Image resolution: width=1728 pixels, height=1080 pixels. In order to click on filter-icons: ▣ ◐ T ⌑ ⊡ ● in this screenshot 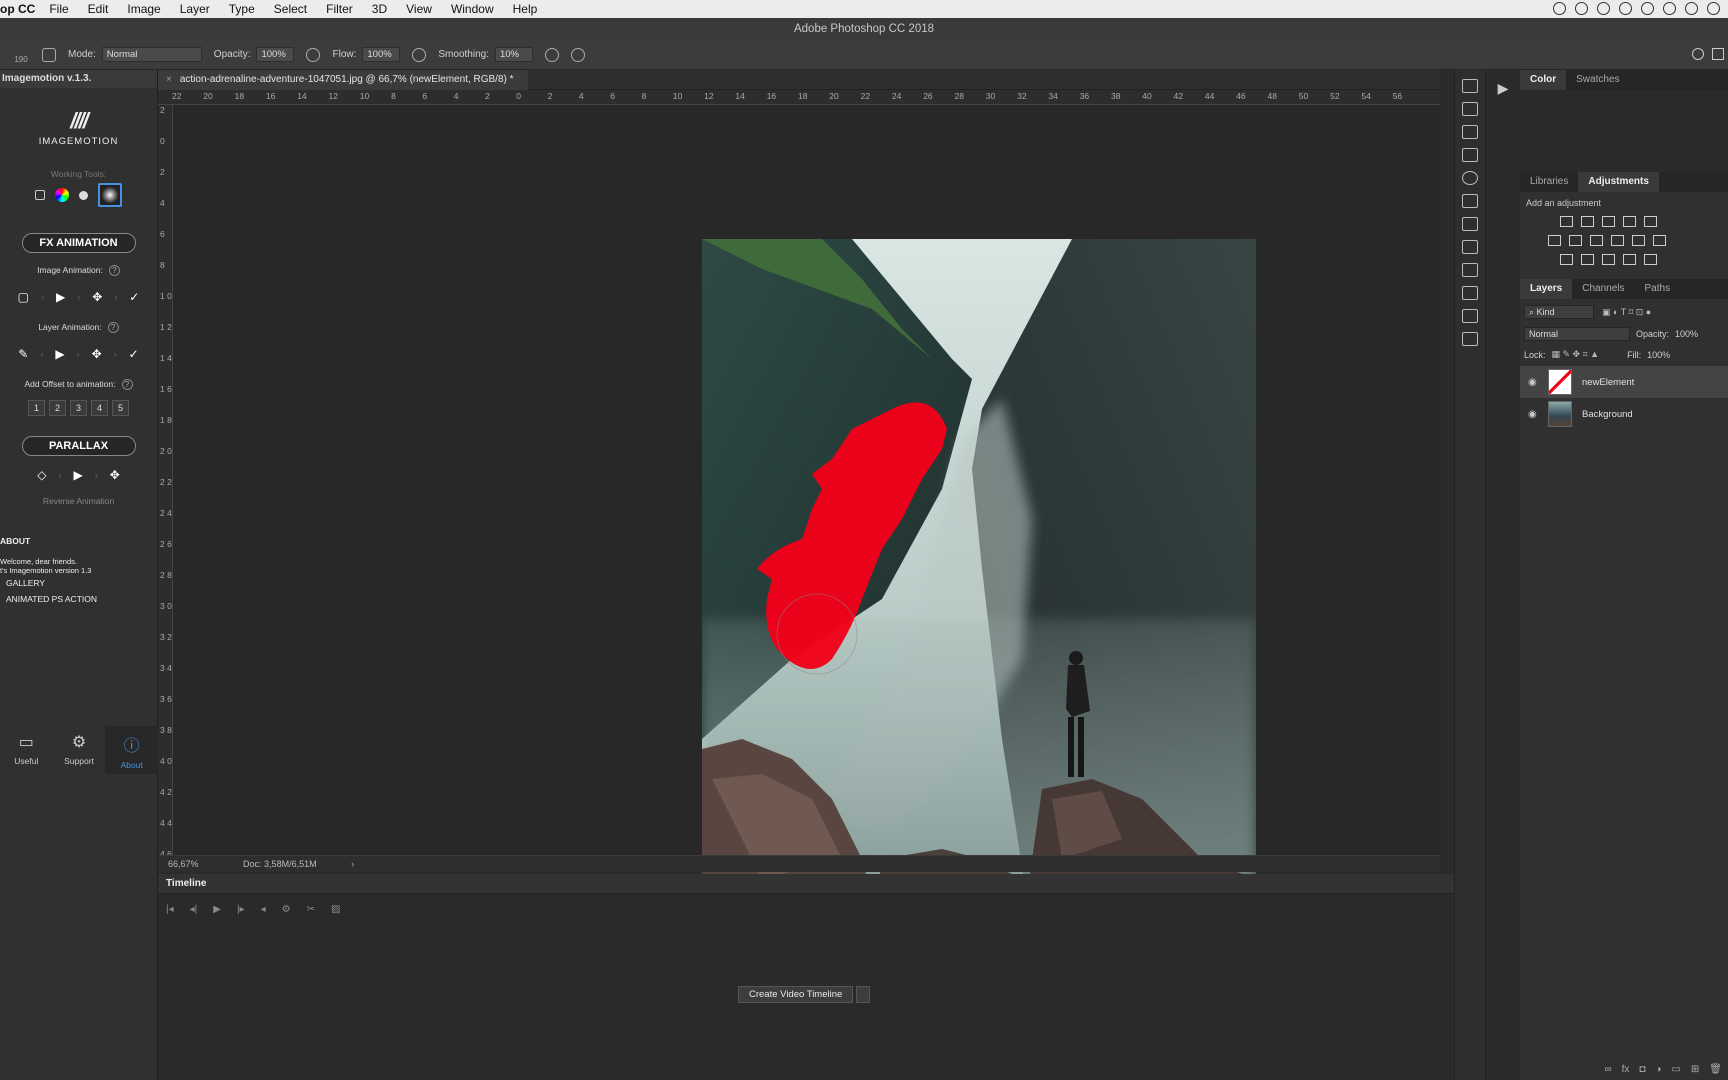, I will do `click(1626, 312)`.